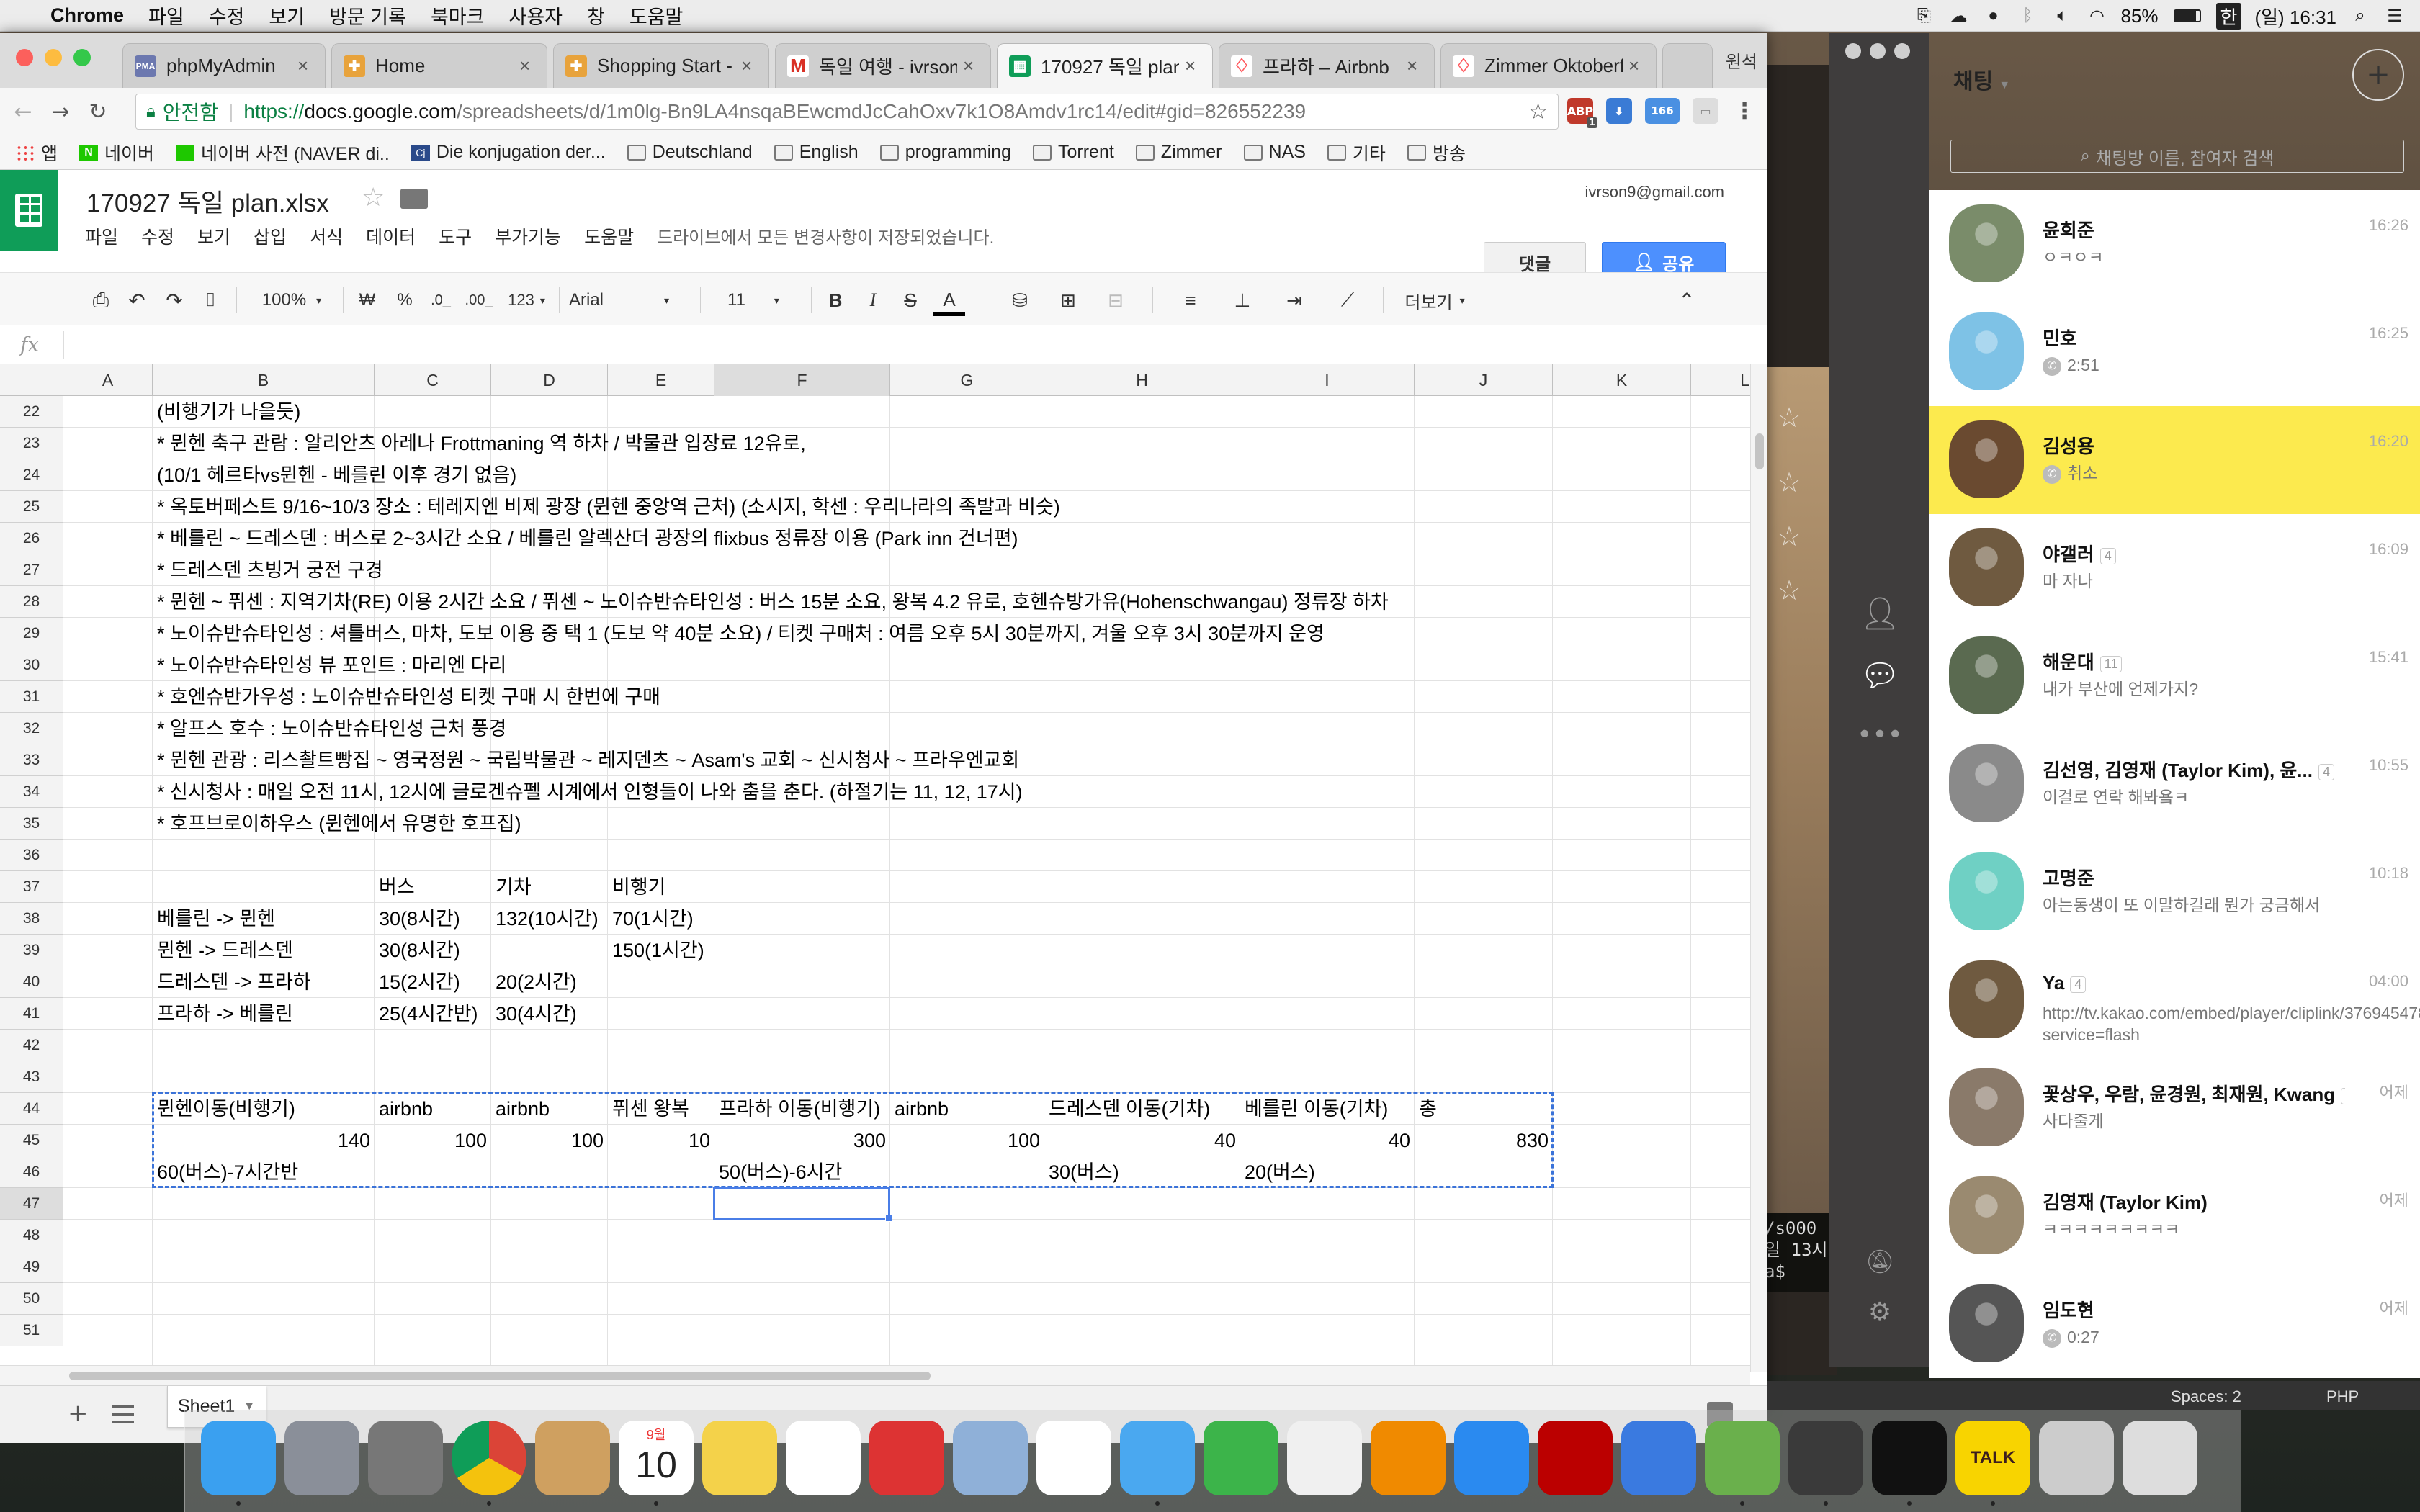 The height and width of the screenshot is (1512, 2420). I want to click on italic-button: I, so click(873, 300).